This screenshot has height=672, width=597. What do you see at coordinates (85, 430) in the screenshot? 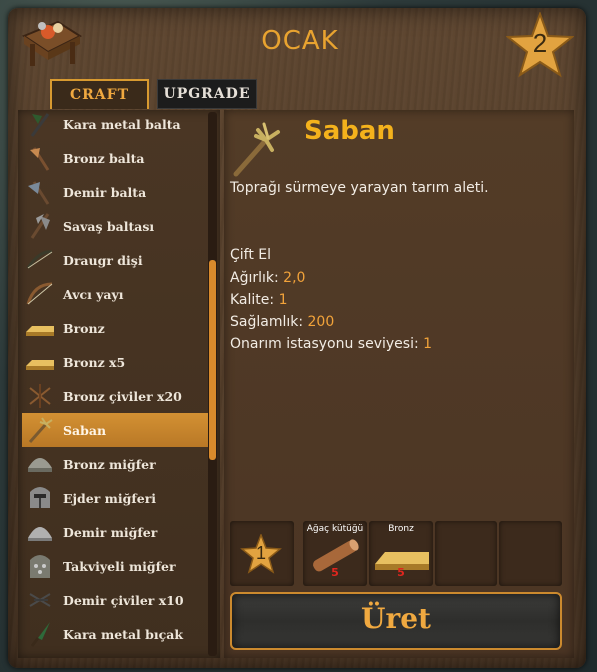
I see `recipe-label: Saban` at bounding box center [85, 430].